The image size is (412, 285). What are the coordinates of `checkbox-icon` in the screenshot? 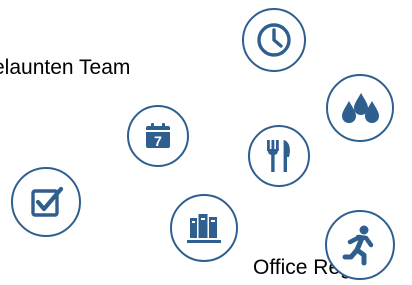 It's located at (47, 201).